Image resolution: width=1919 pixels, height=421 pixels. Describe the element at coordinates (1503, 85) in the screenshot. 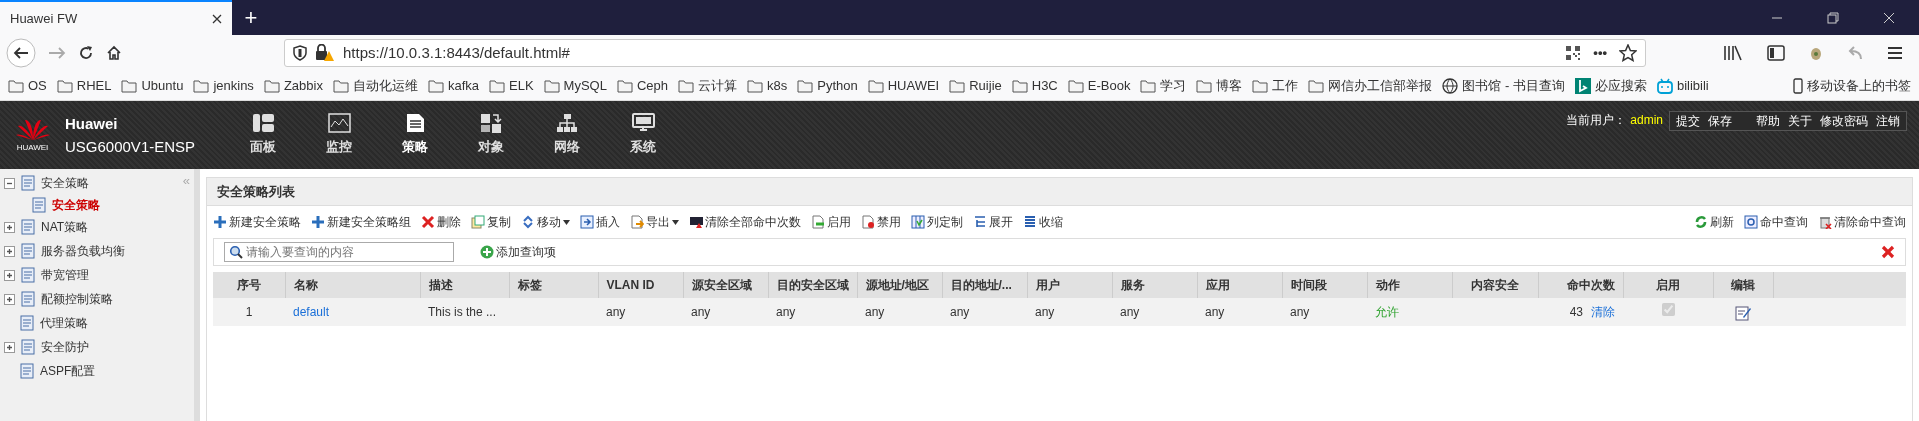

I see `bookmark: 图书馆 - 书目查询` at that location.